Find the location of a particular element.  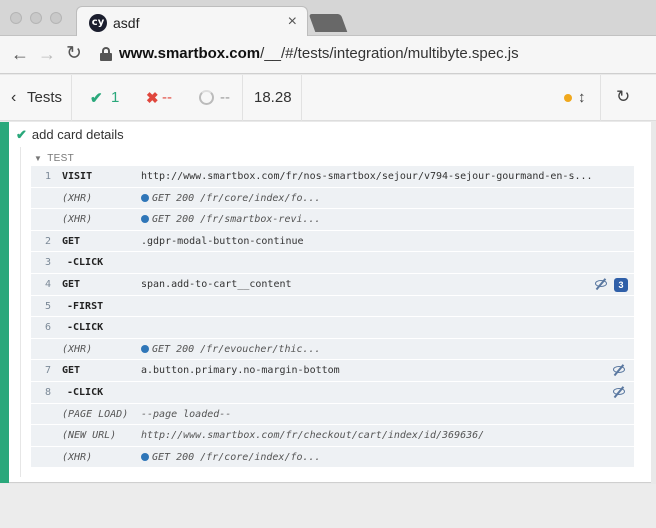

command-number: 1 is located at coordinates (47, 176).